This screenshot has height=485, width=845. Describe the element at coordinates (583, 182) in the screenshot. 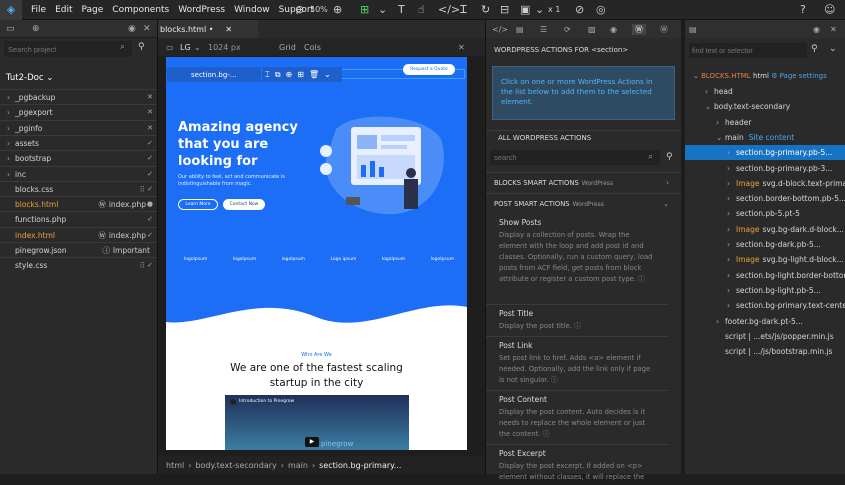

I see `action-group: BLOCKS SMART ACTIONSWordPress›` at that location.